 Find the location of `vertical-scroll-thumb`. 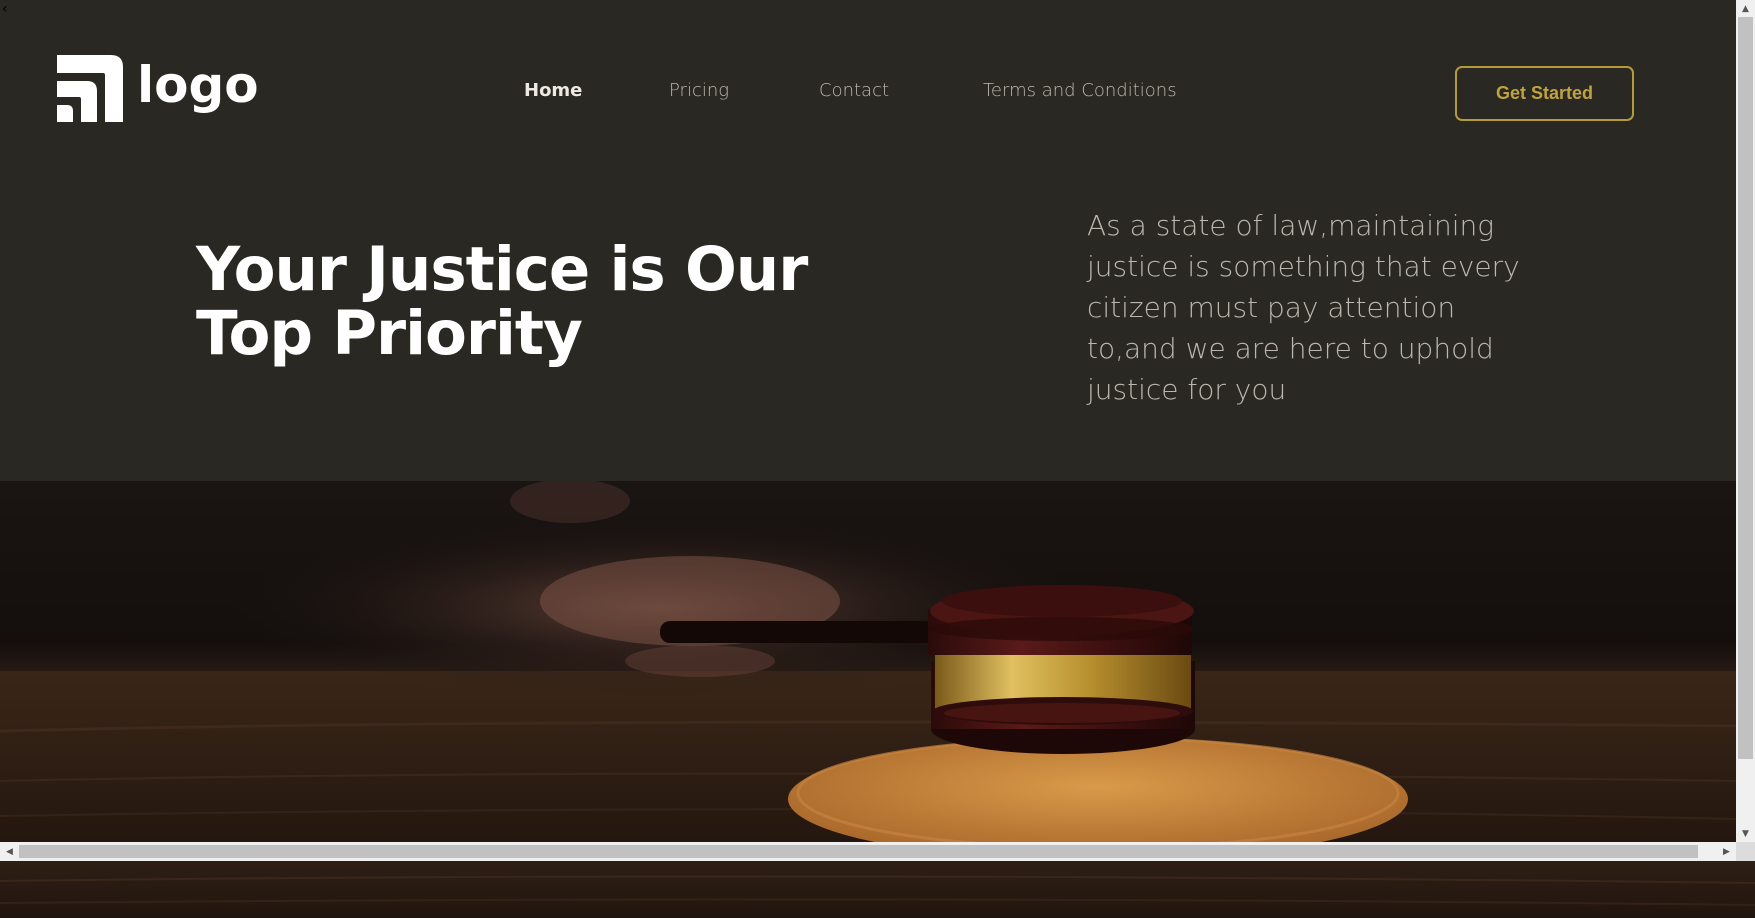

vertical-scroll-thumb is located at coordinates (1745, 388).